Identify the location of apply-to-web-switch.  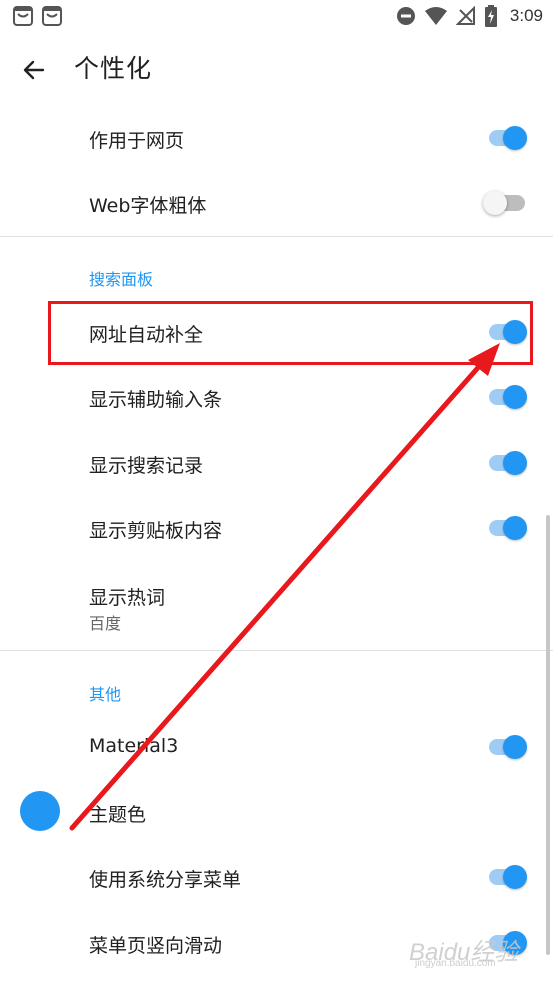
(508, 138).